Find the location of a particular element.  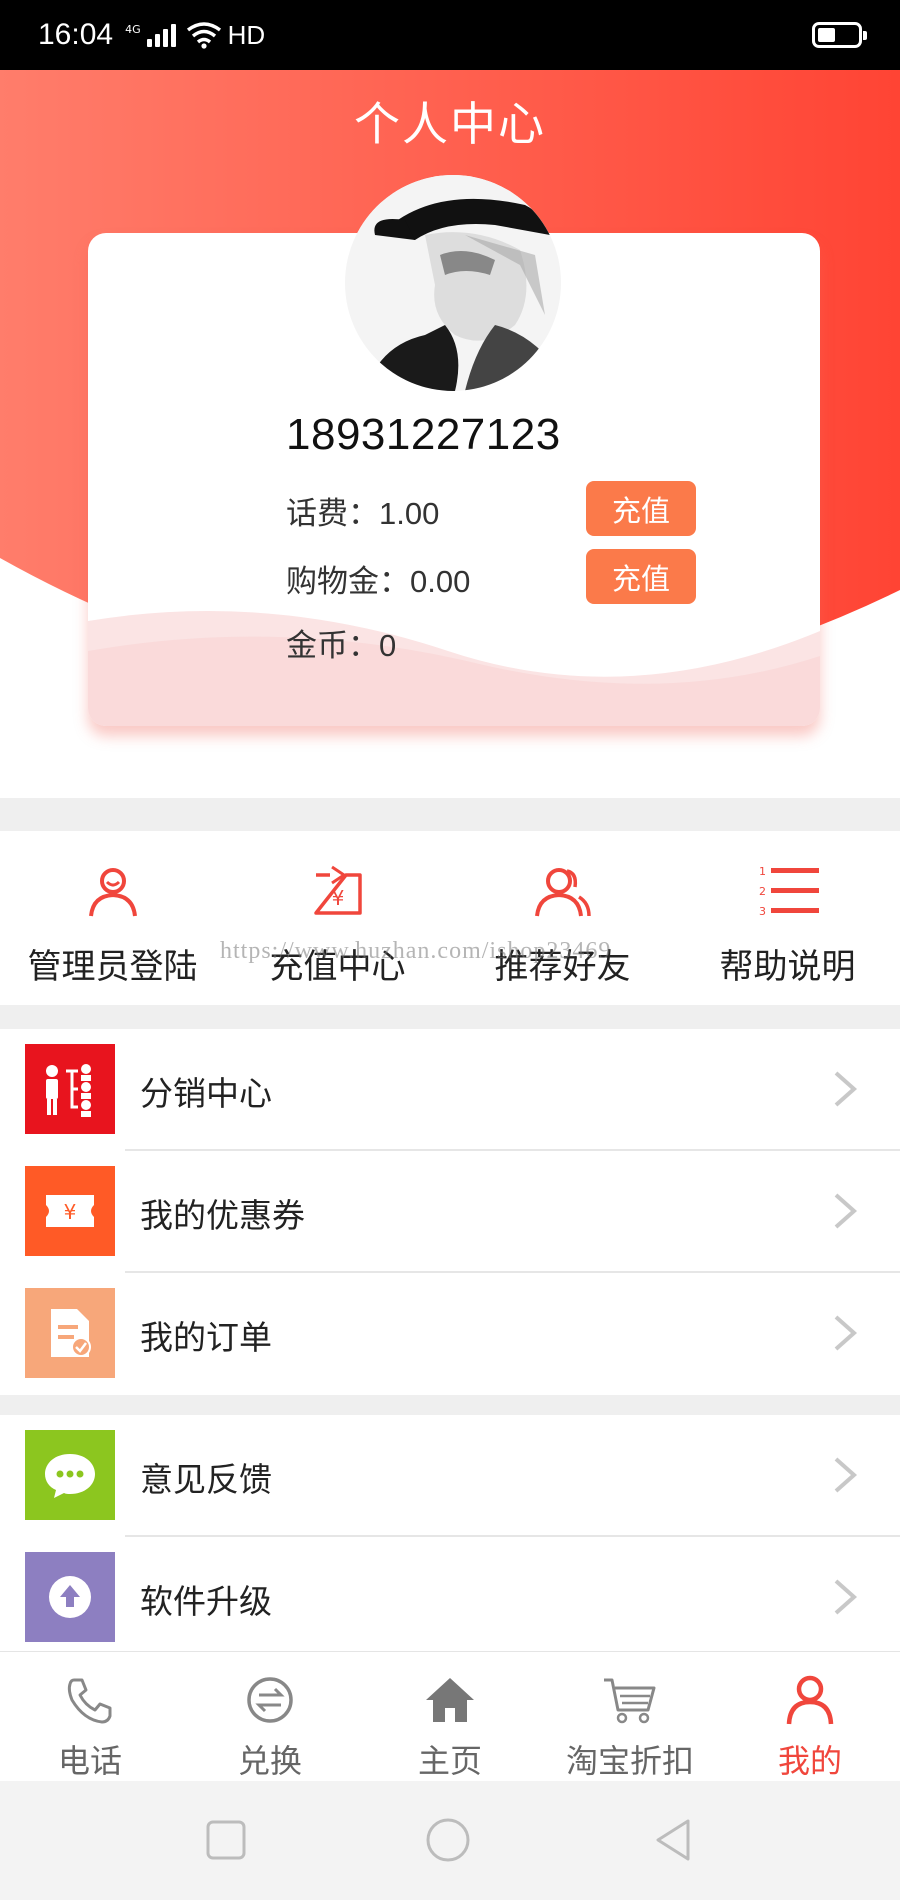

quick-action-label: 管理员登陆 is located at coordinates (112, 967).